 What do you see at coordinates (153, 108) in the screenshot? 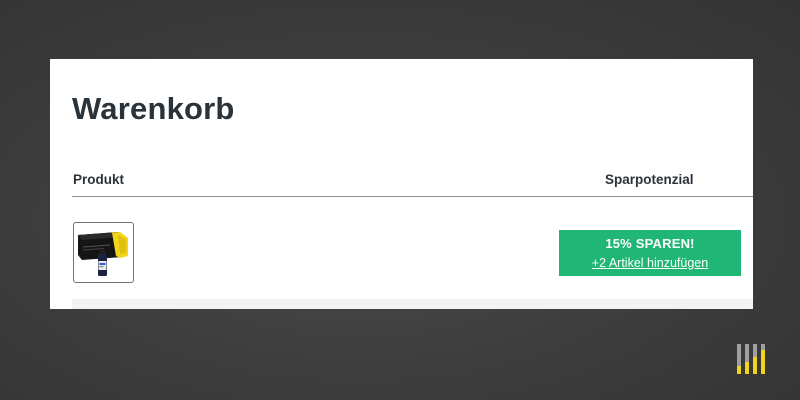
I see `page-title: Warenkorb` at bounding box center [153, 108].